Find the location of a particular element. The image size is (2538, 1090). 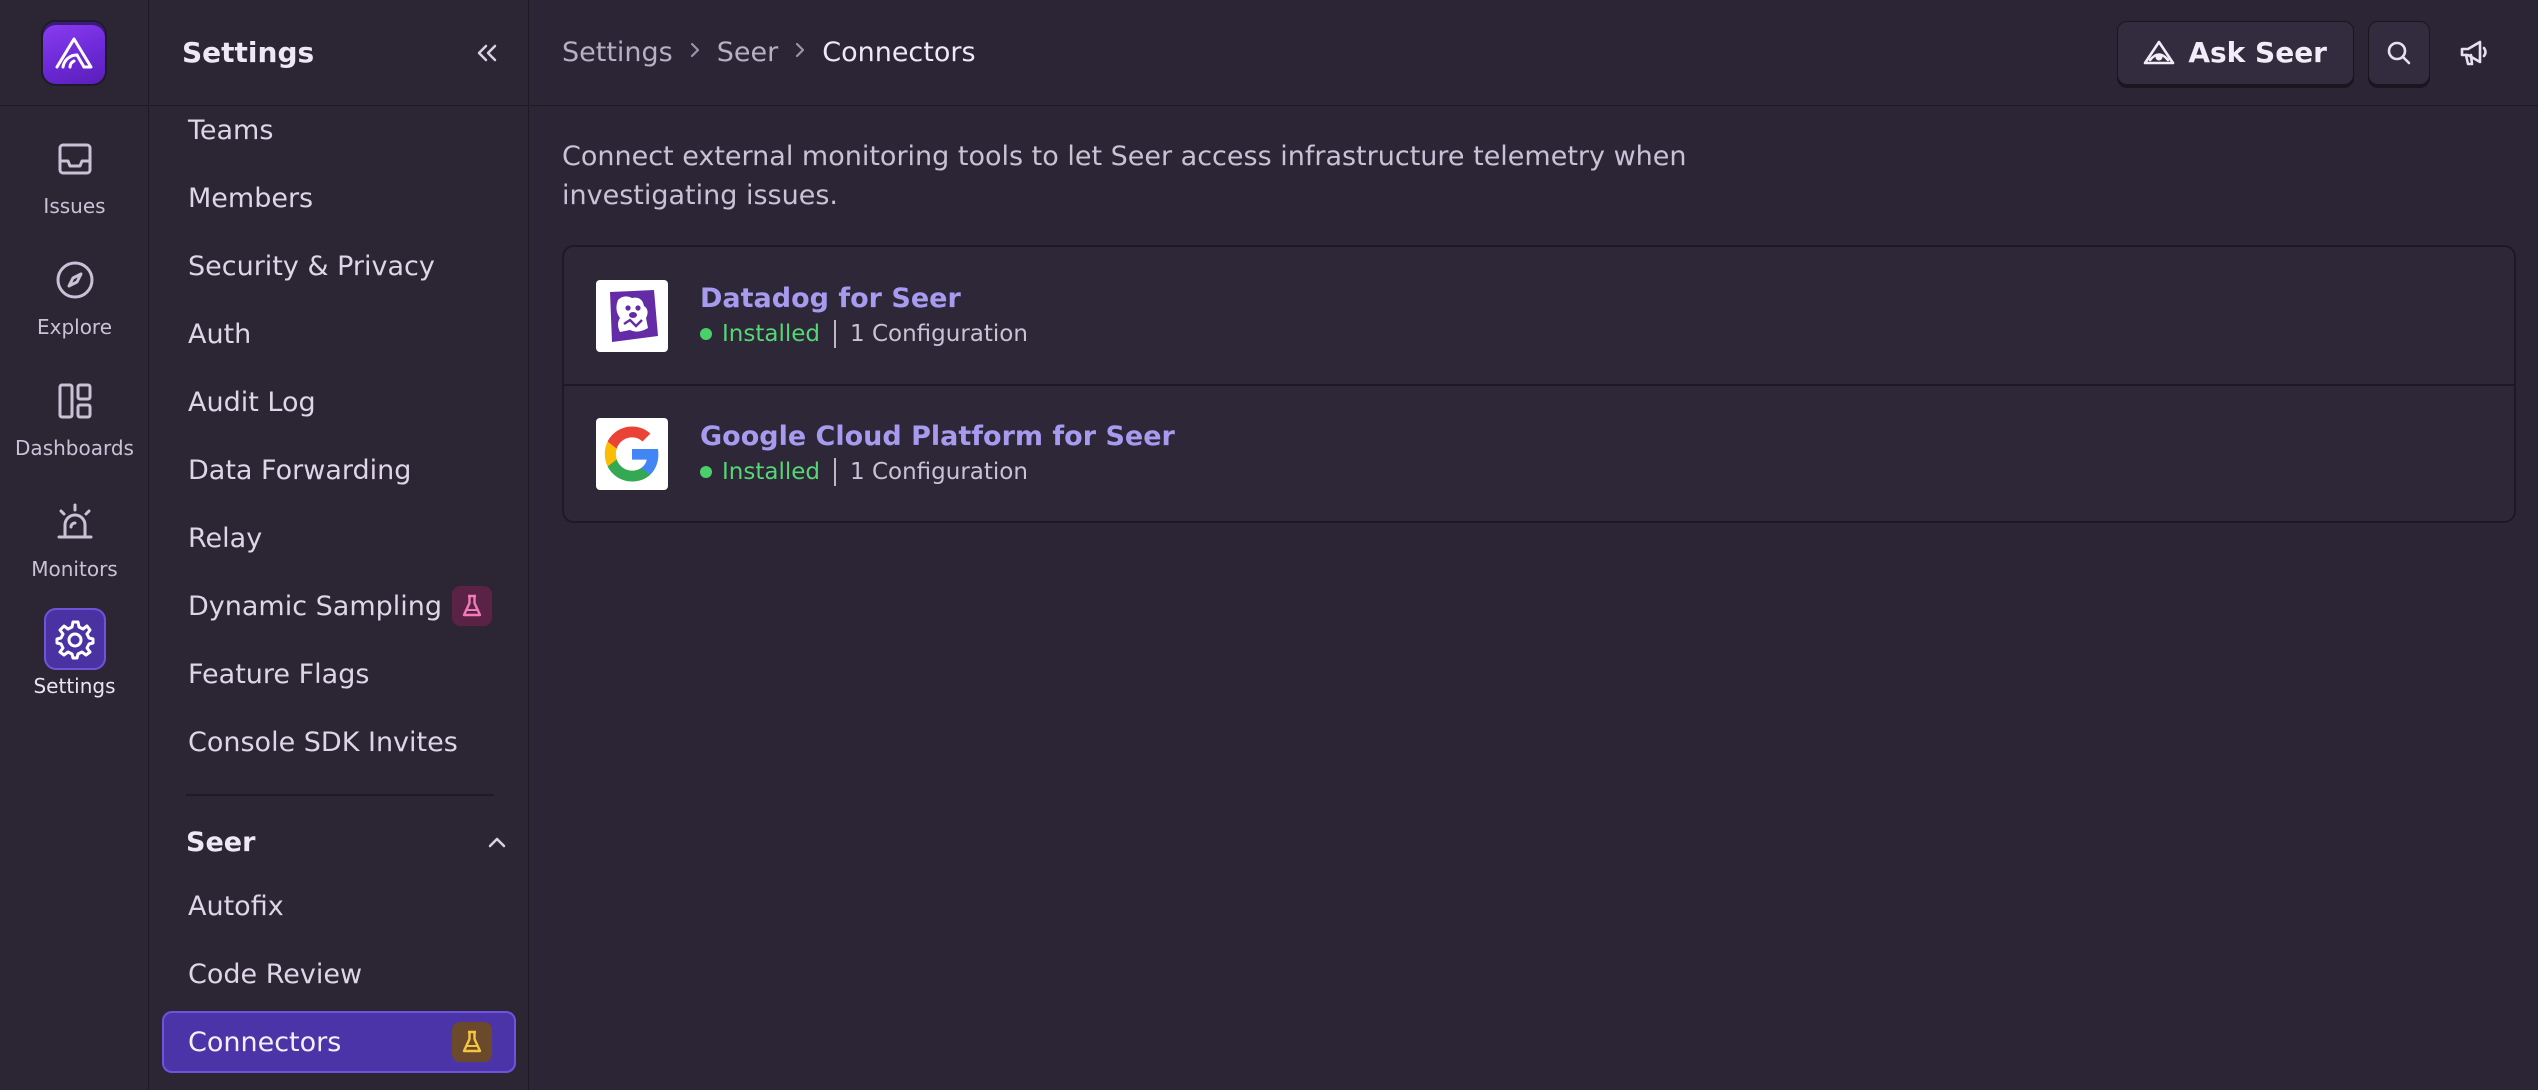

sidebar-item-label: Code Review is located at coordinates (275, 974).